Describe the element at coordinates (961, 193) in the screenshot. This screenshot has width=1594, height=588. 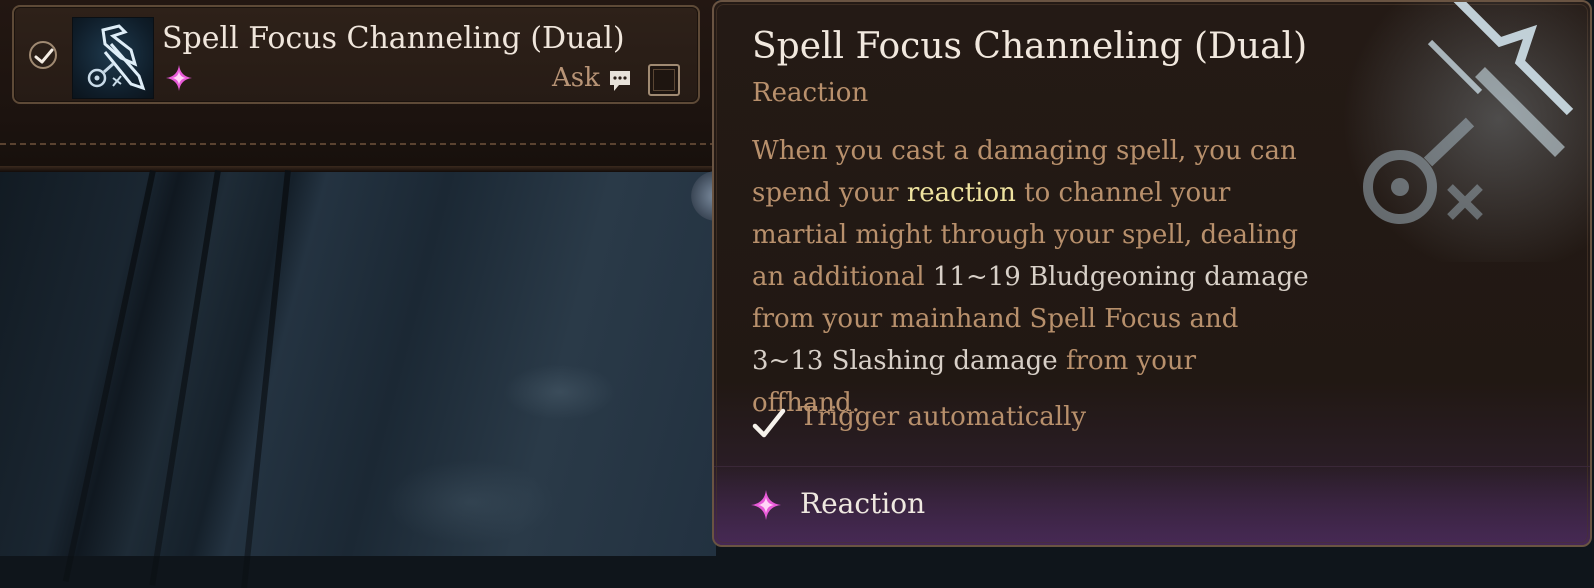
I see `reaction-keyword: reaction` at that location.